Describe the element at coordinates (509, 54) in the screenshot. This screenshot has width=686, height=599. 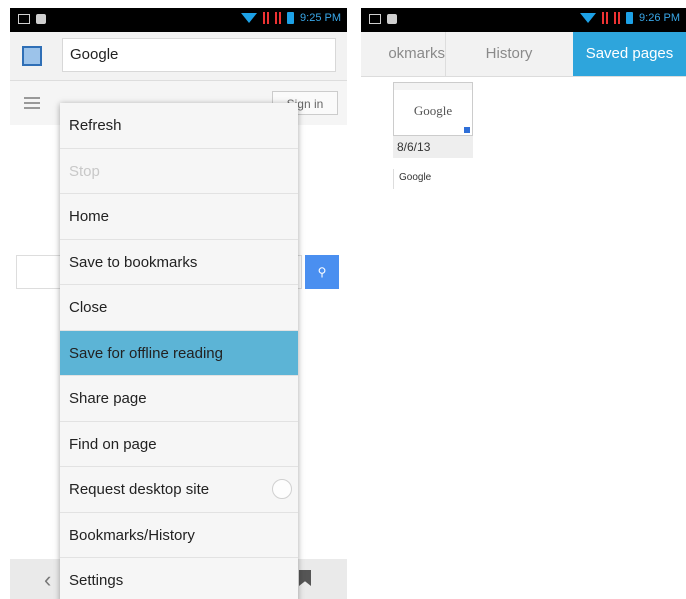
I see `tab-history: History` at that location.